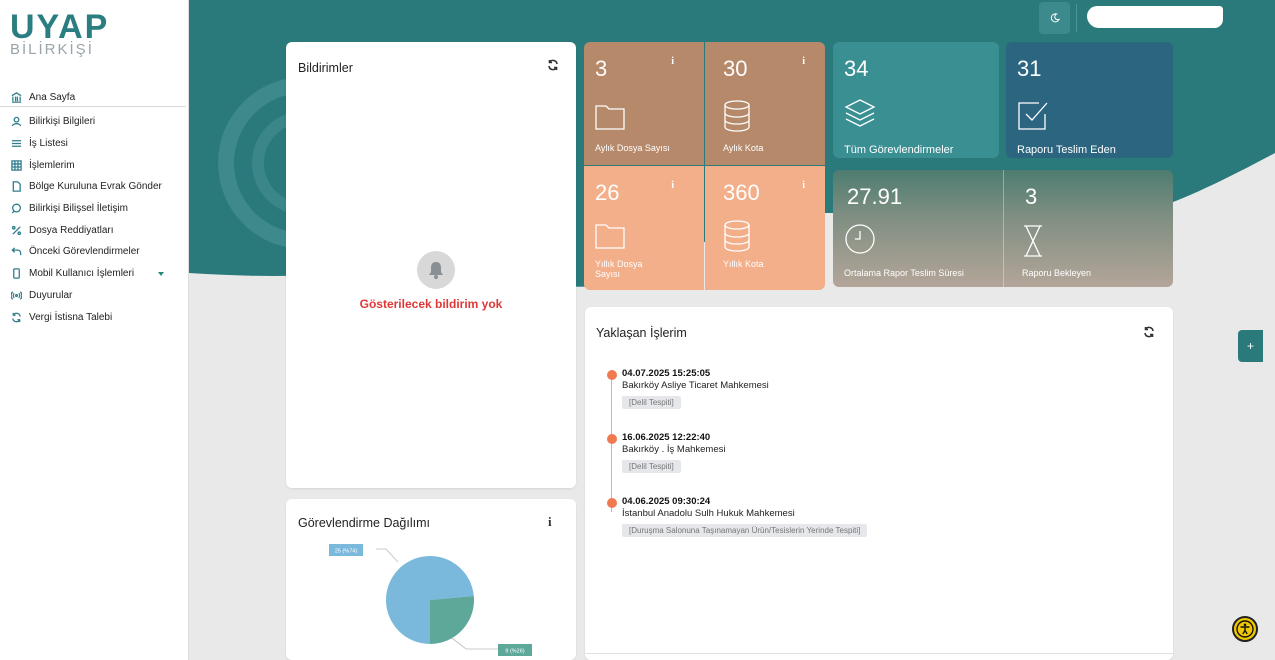  What do you see at coordinates (553, 65) in the screenshot?
I see `notifications-refresh-icon` at bounding box center [553, 65].